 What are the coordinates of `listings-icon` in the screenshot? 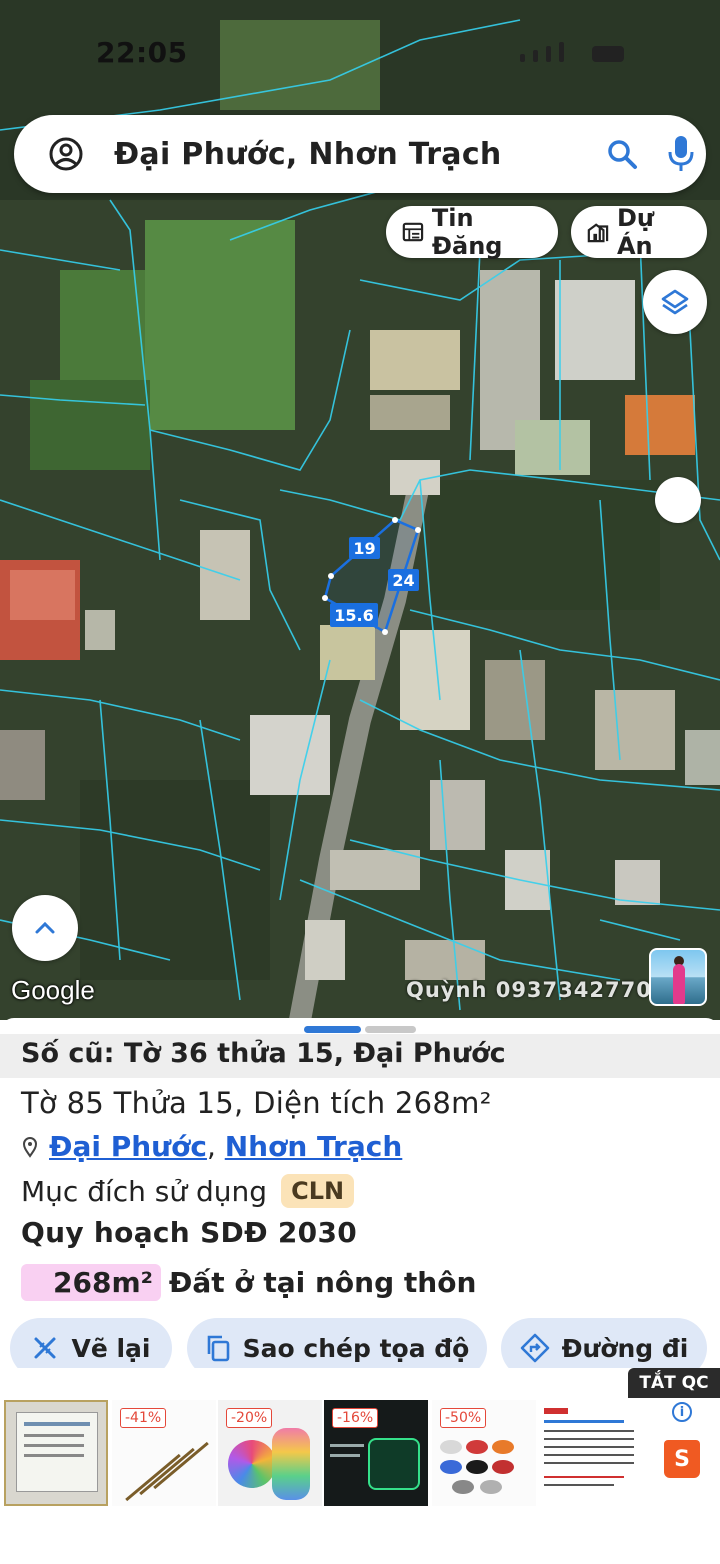 It's located at (413, 232).